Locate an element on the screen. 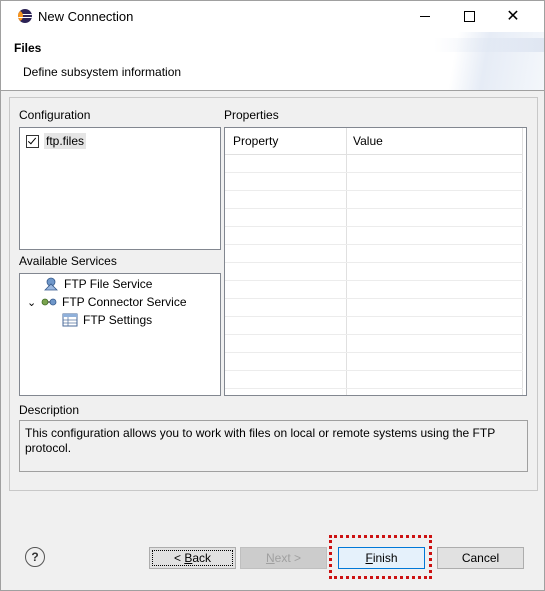 This screenshot has height=591, width=545. tree-item-ftp-settings: FTP Settings is located at coordinates (107, 320).